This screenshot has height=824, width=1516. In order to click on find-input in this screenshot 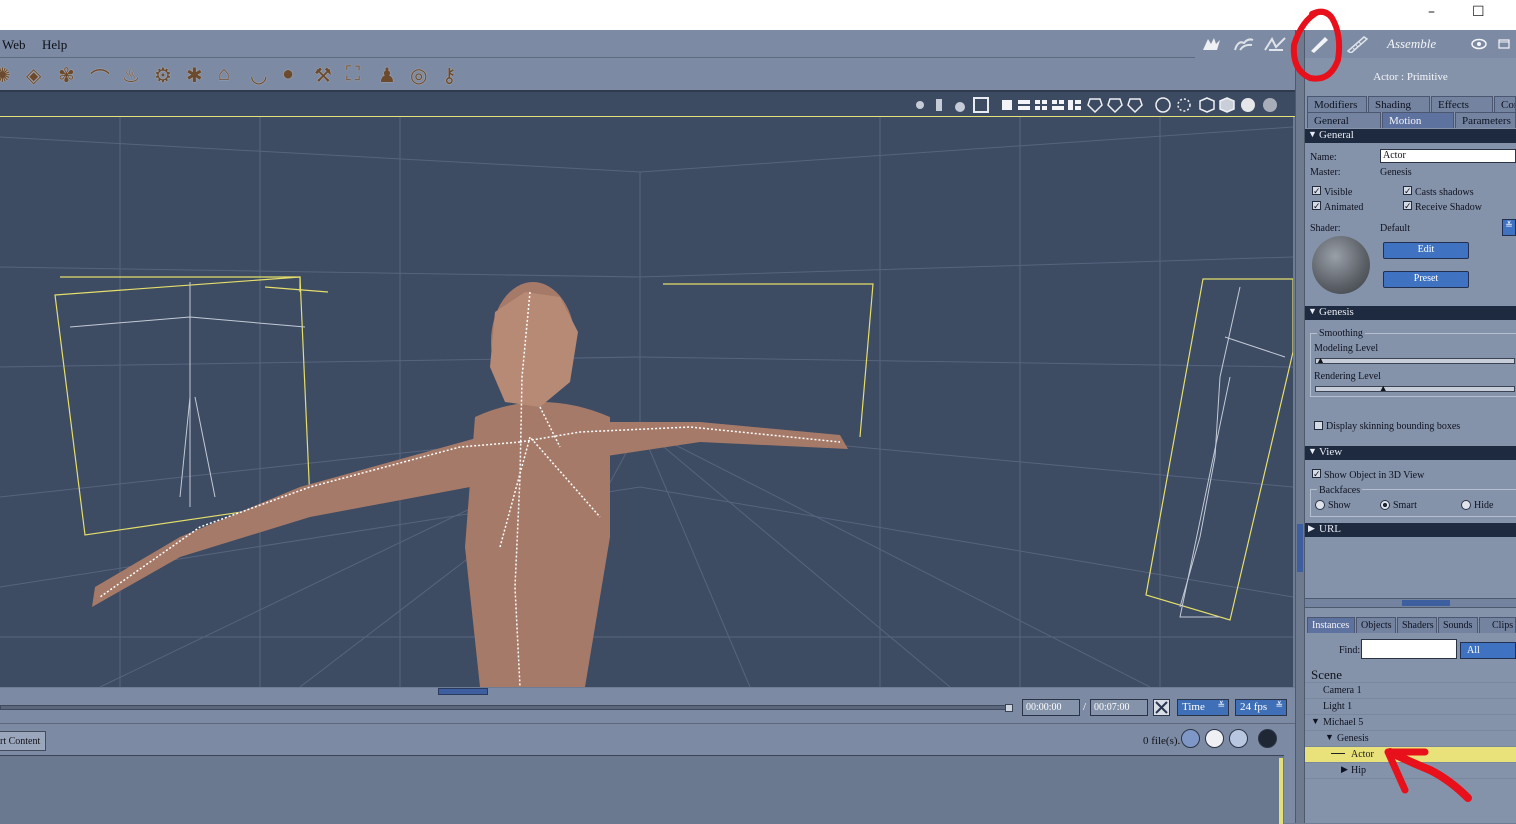, I will do `click(1409, 649)`.